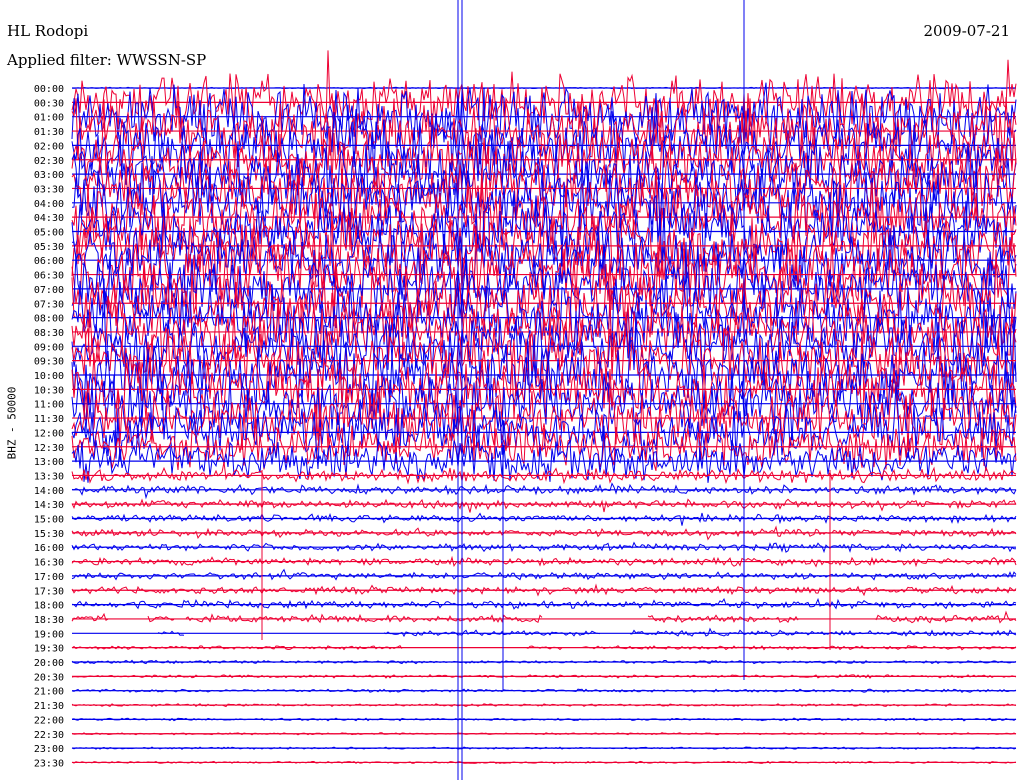 The width and height of the screenshot is (1024, 780). Describe the element at coordinates (12, 423) in the screenshot. I see `y-axis-label: BHZ - 50000` at that location.